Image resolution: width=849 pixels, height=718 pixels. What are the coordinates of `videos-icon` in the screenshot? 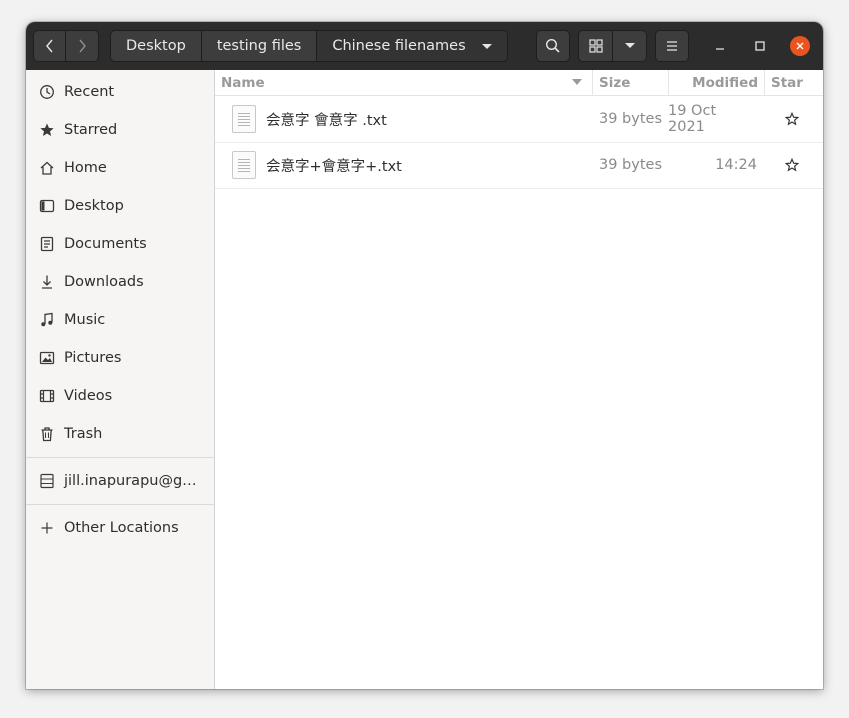 It's located at (47, 396).